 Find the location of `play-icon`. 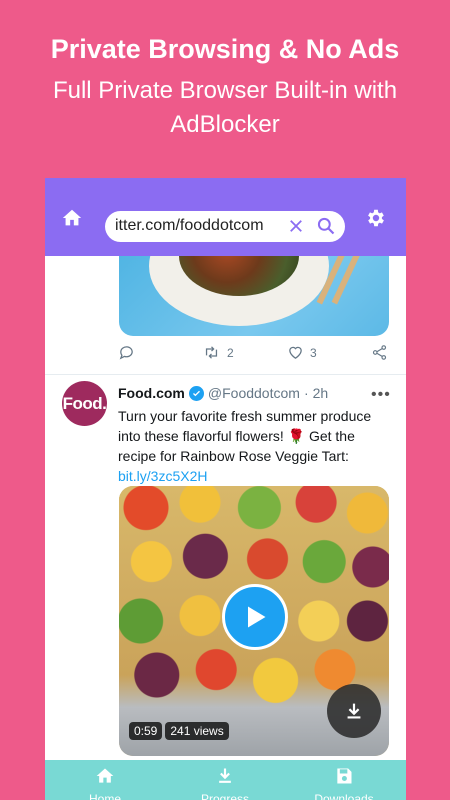

play-icon is located at coordinates (257, 617).